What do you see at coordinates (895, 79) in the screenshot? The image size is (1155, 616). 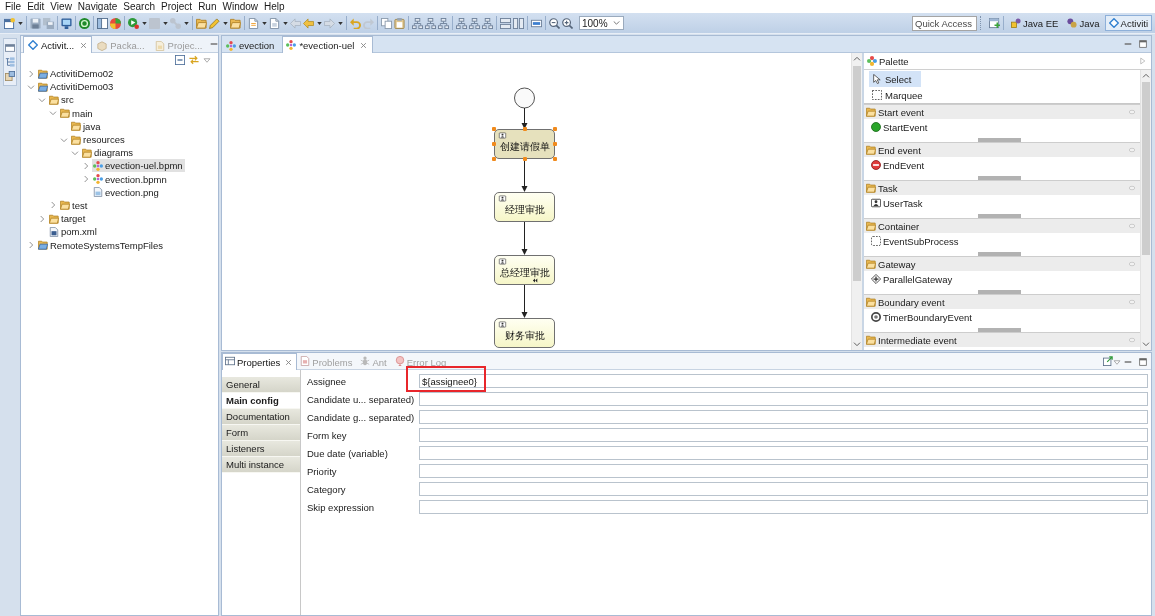 I see `palette-tool: Select` at bounding box center [895, 79].